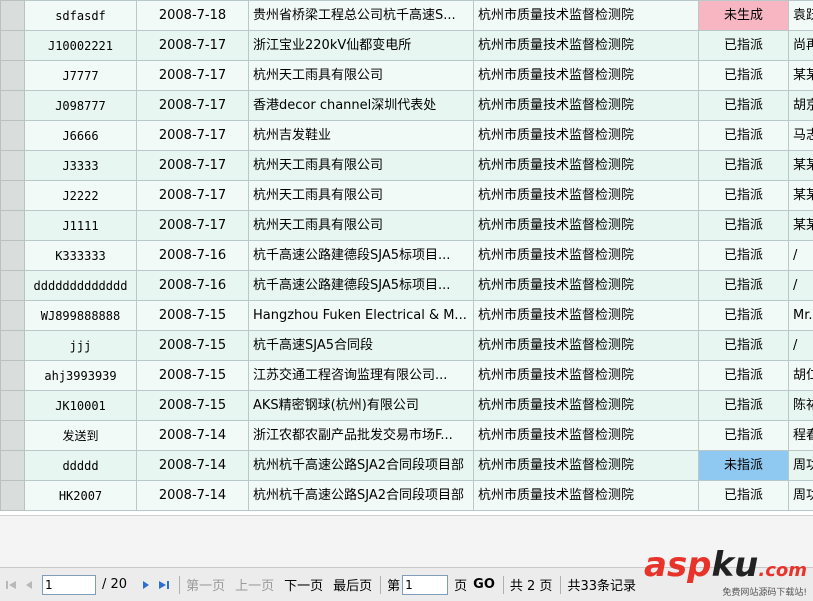 The width and height of the screenshot is (813, 601). Describe the element at coordinates (361, 46) in the screenshot. I see `company-cell: 浙江宝业220kV仙都变电所` at that location.